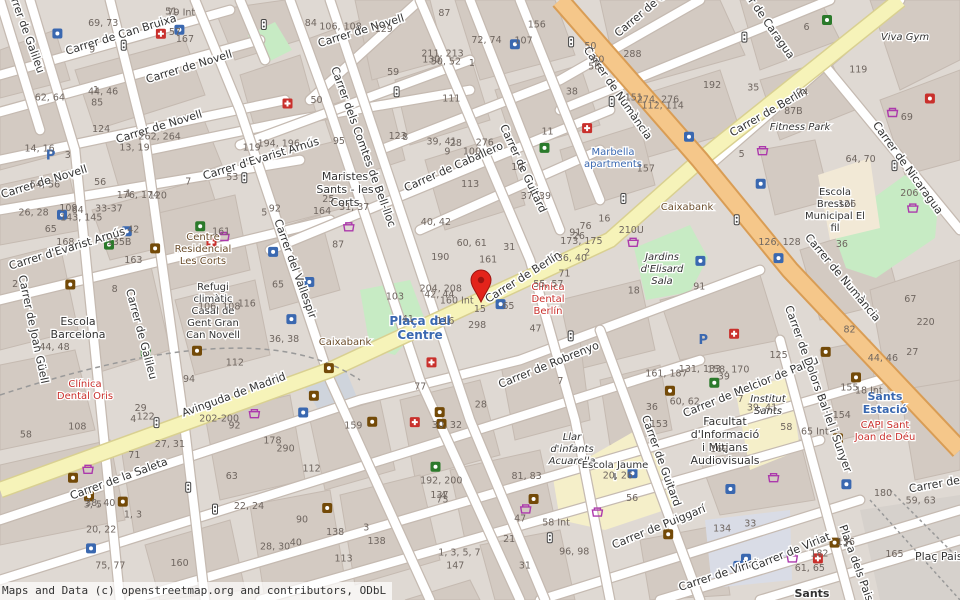 This screenshot has height=600, width=960. Describe the element at coordinates (548, 132) in the screenshot. I see `house-number: 11` at that location.